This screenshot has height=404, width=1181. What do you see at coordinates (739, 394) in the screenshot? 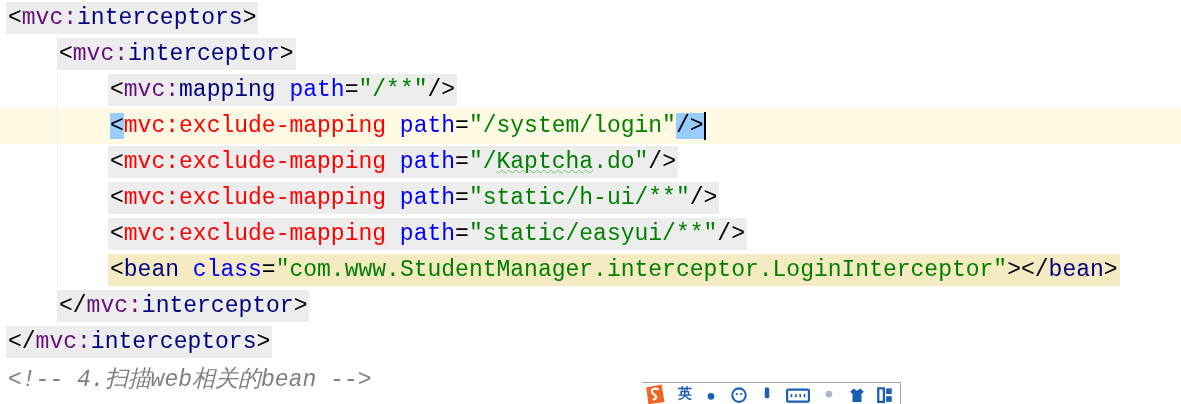
I see `smiley-icon` at bounding box center [739, 394].